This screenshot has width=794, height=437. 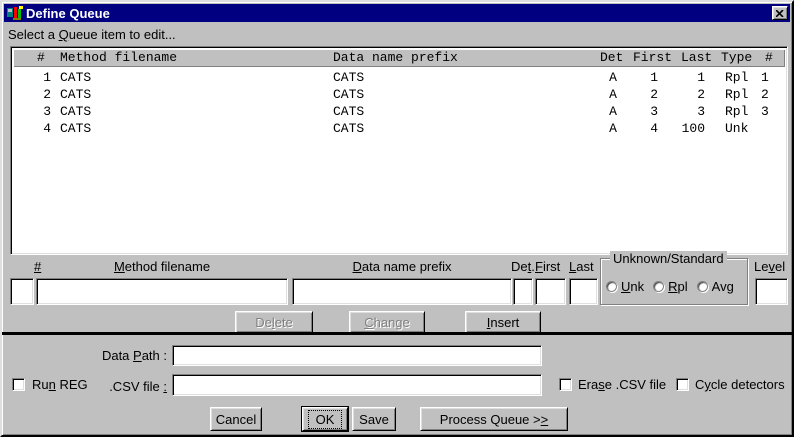 What do you see at coordinates (15, 13) in the screenshot?
I see `app-icon` at bounding box center [15, 13].